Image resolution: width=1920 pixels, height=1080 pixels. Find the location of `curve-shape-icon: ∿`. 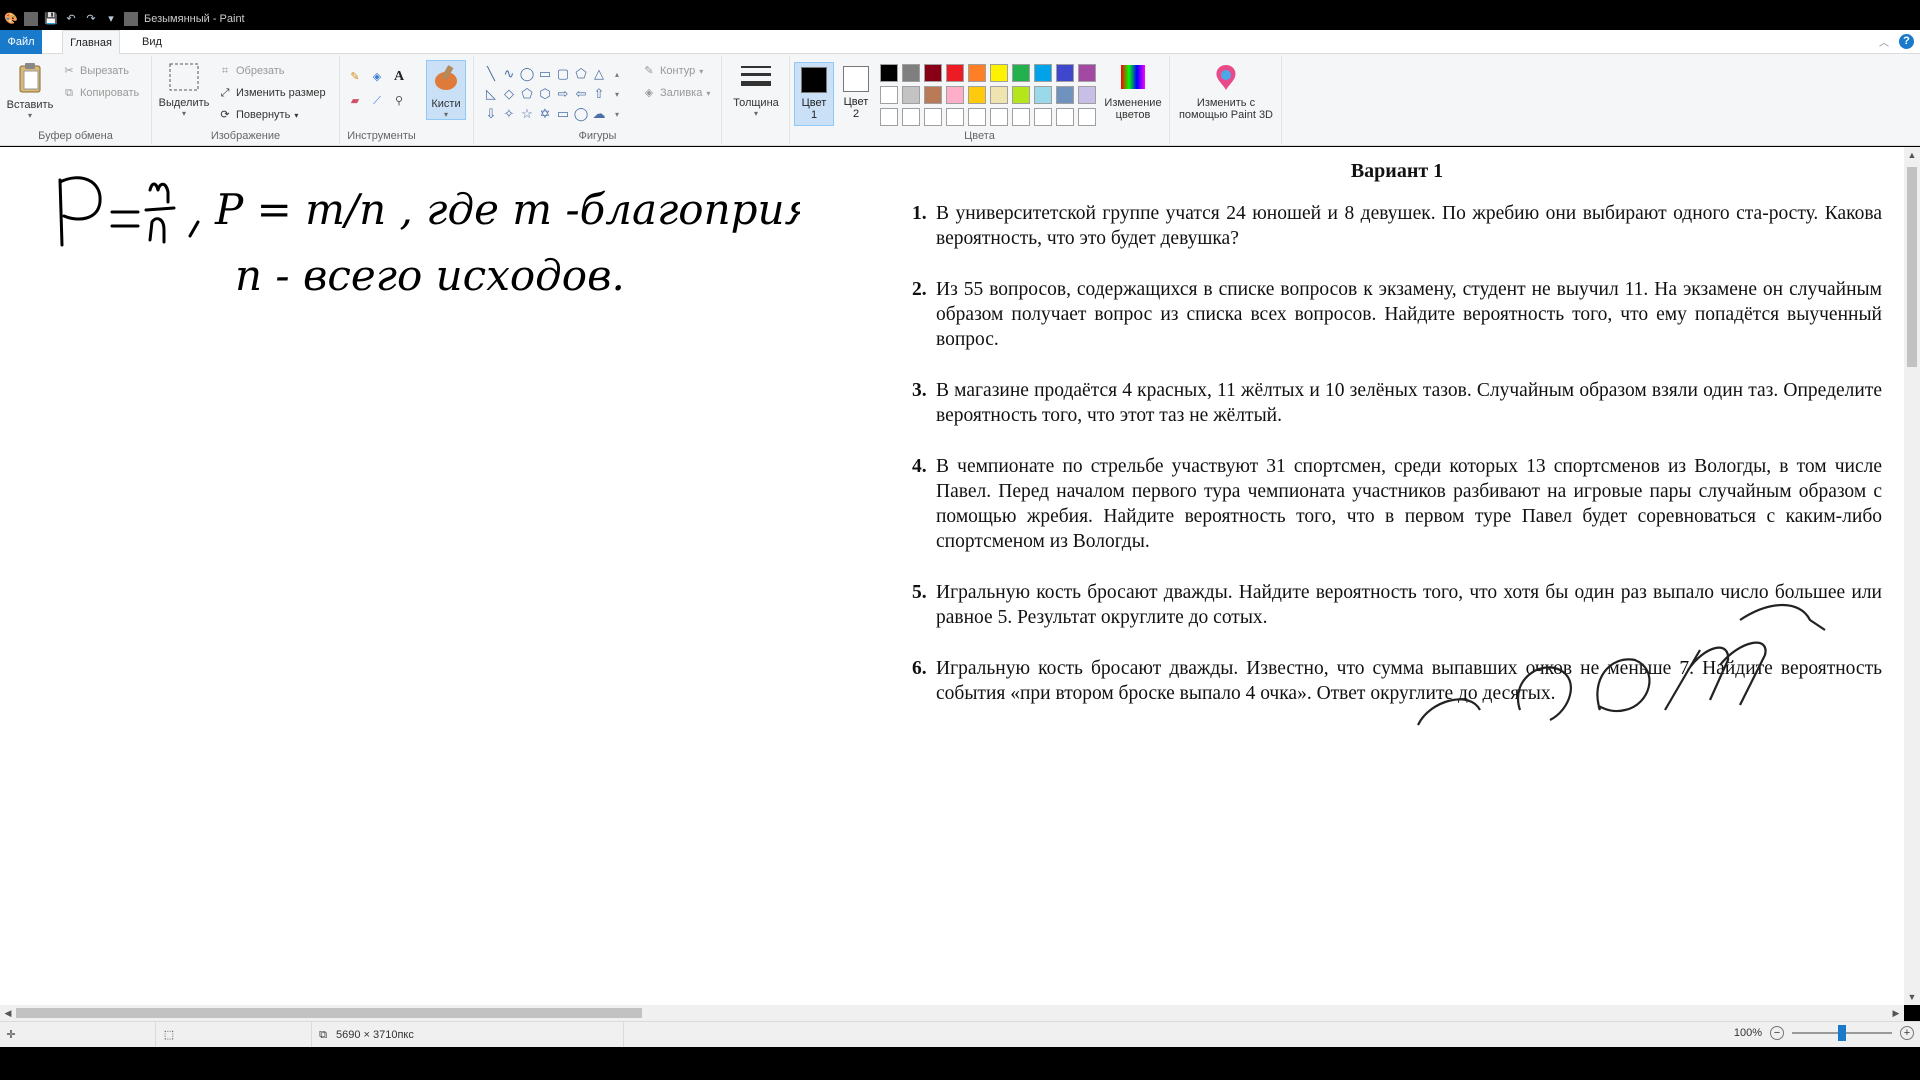

curve-shape-icon: ∿ is located at coordinates (509, 74).